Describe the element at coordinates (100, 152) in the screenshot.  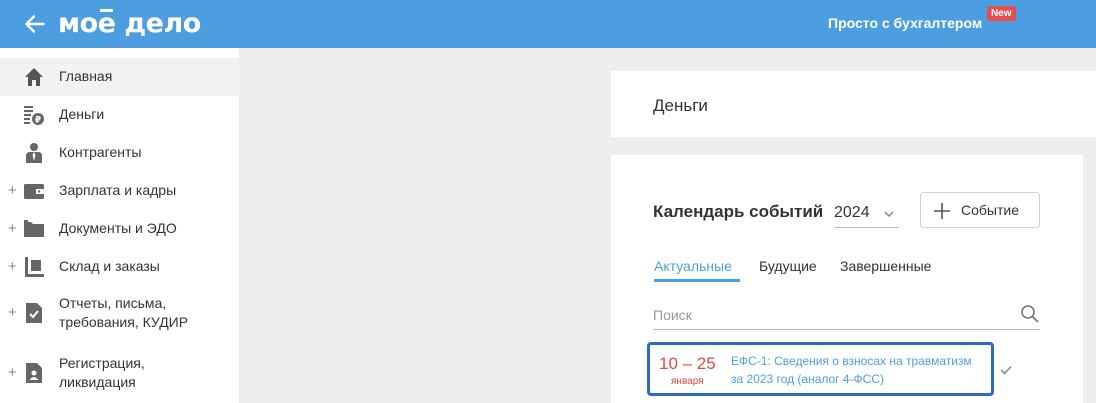
I see `sidebar-item-label: Контрагенты` at that location.